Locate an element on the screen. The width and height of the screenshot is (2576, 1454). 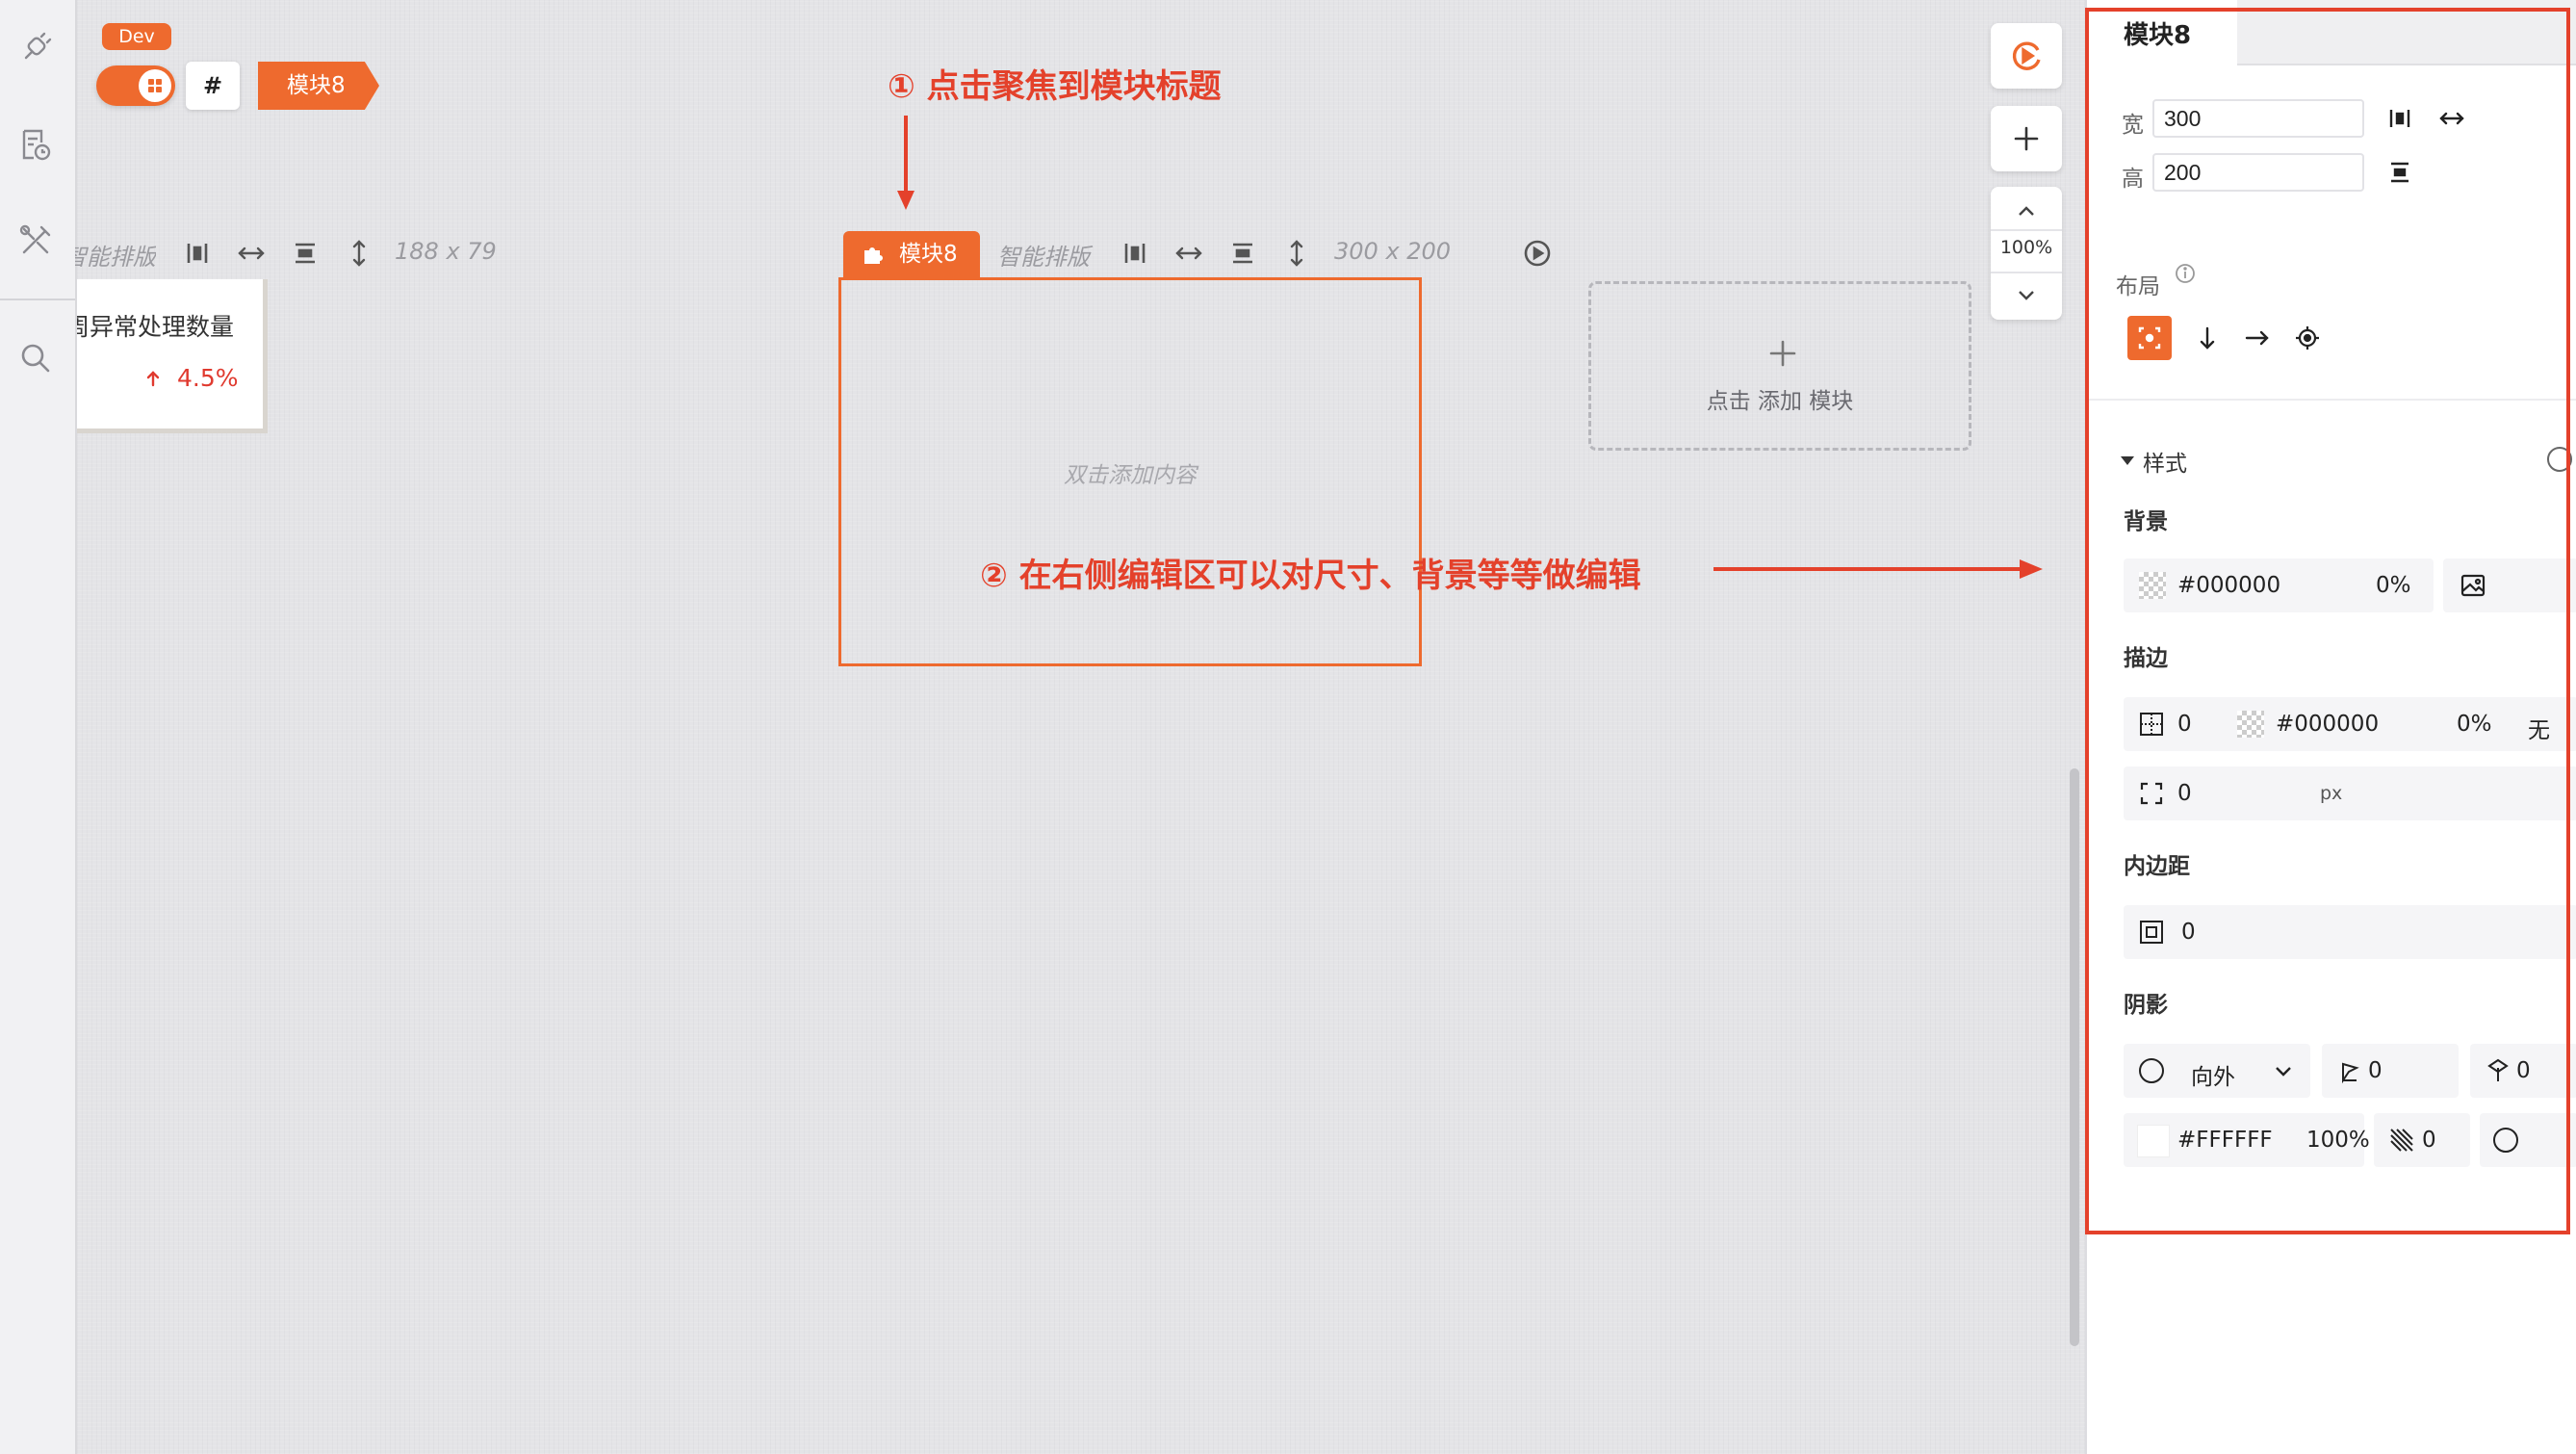
metric-card: 周异常处理数量 4.5% is located at coordinates (173, 356).